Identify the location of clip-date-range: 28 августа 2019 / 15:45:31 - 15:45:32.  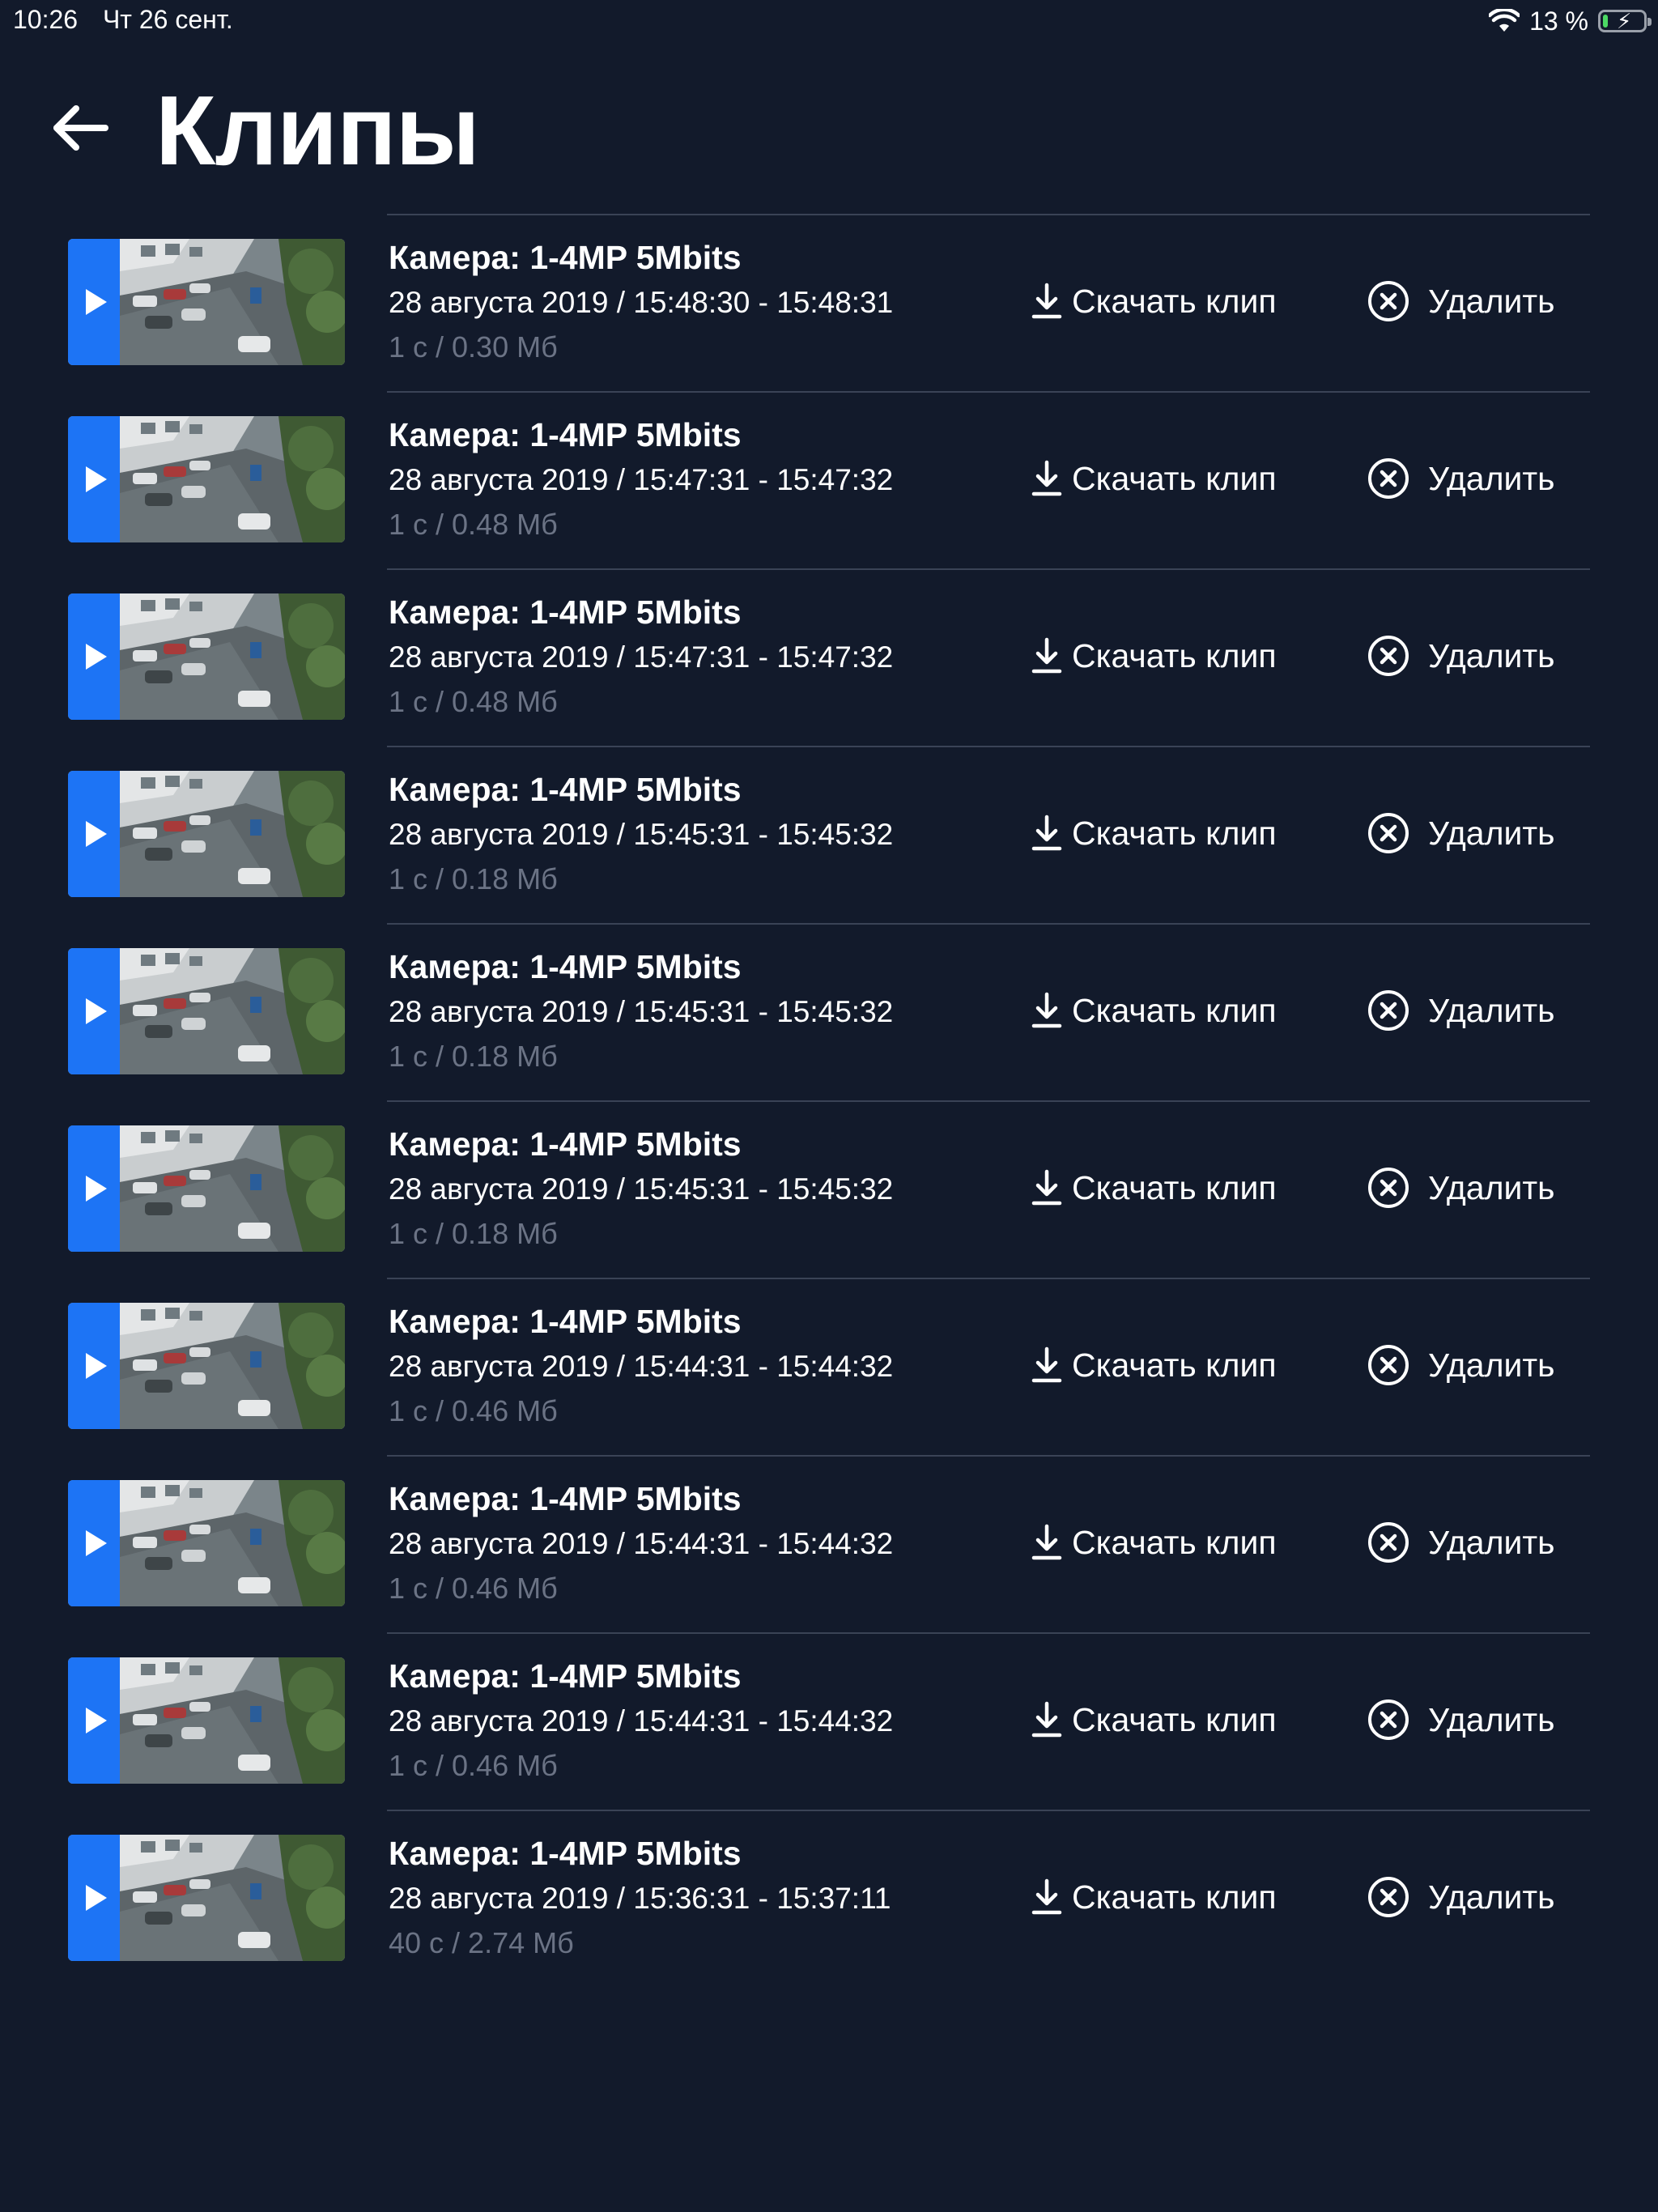
(641, 1011).